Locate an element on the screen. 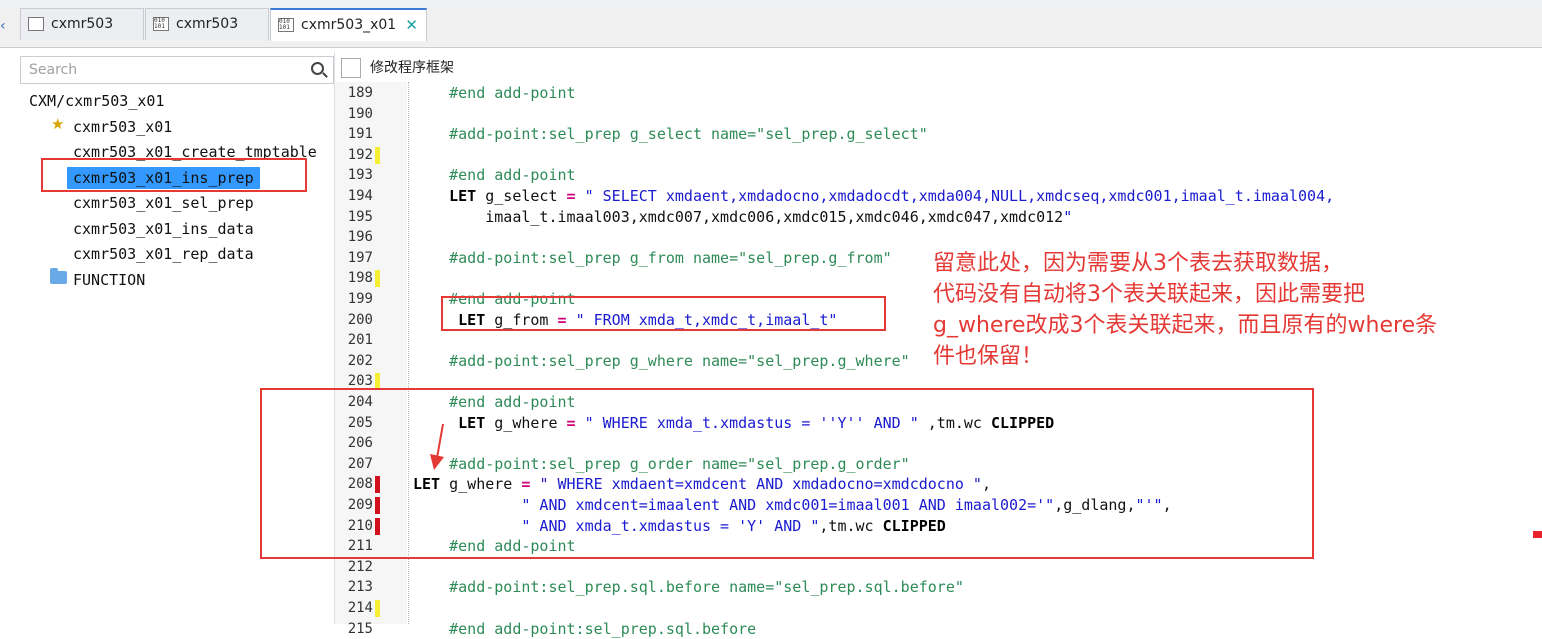 The height and width of the screenshot is (639, 1542). highlight-box-tree-item is located at coordinates (174, 175).